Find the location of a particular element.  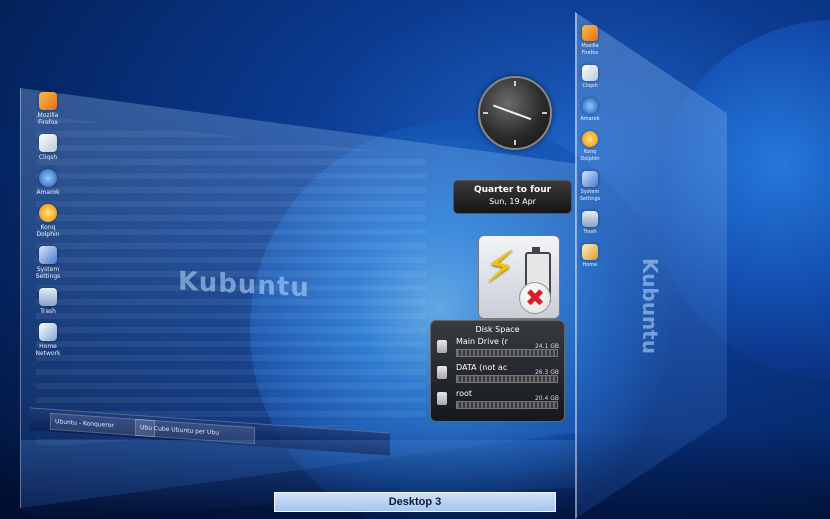

desktop-icon-home: Home is located at coordinates (590, 256).